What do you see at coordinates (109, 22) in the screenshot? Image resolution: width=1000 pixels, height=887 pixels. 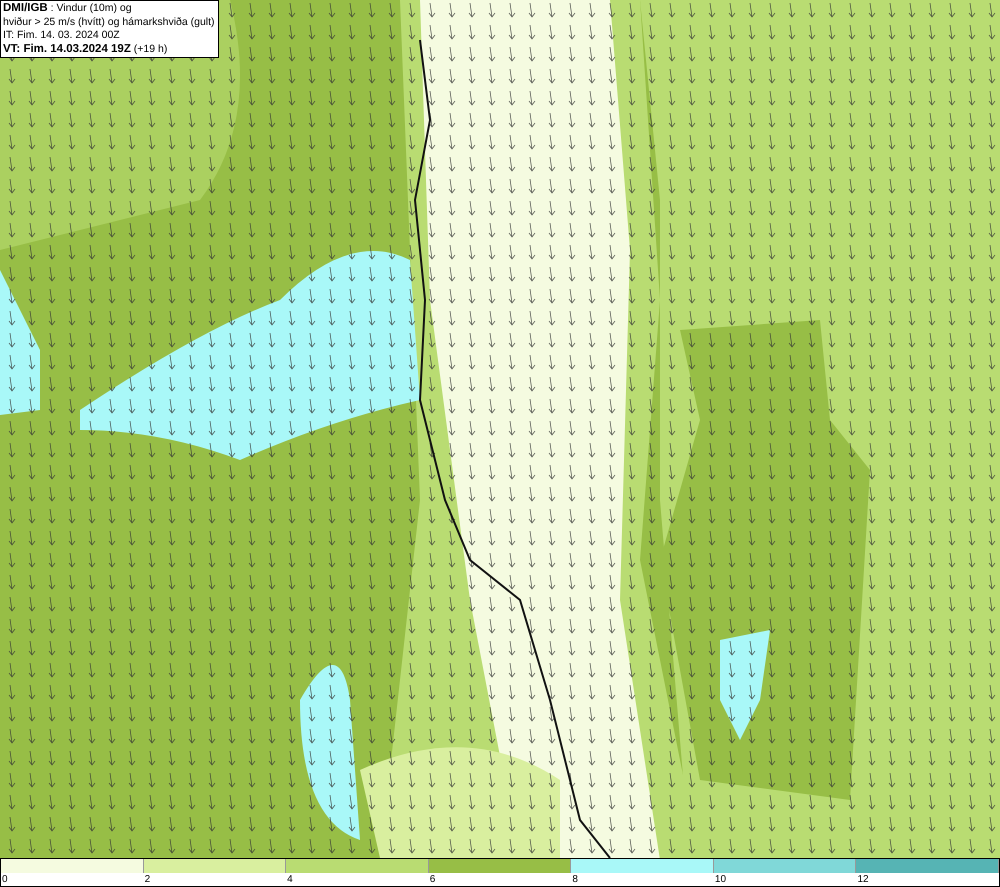 I see `info-text: hviður > 25 m/s (hvítt) og hámarkshviða (gult)` at bounding box center [109, 22].